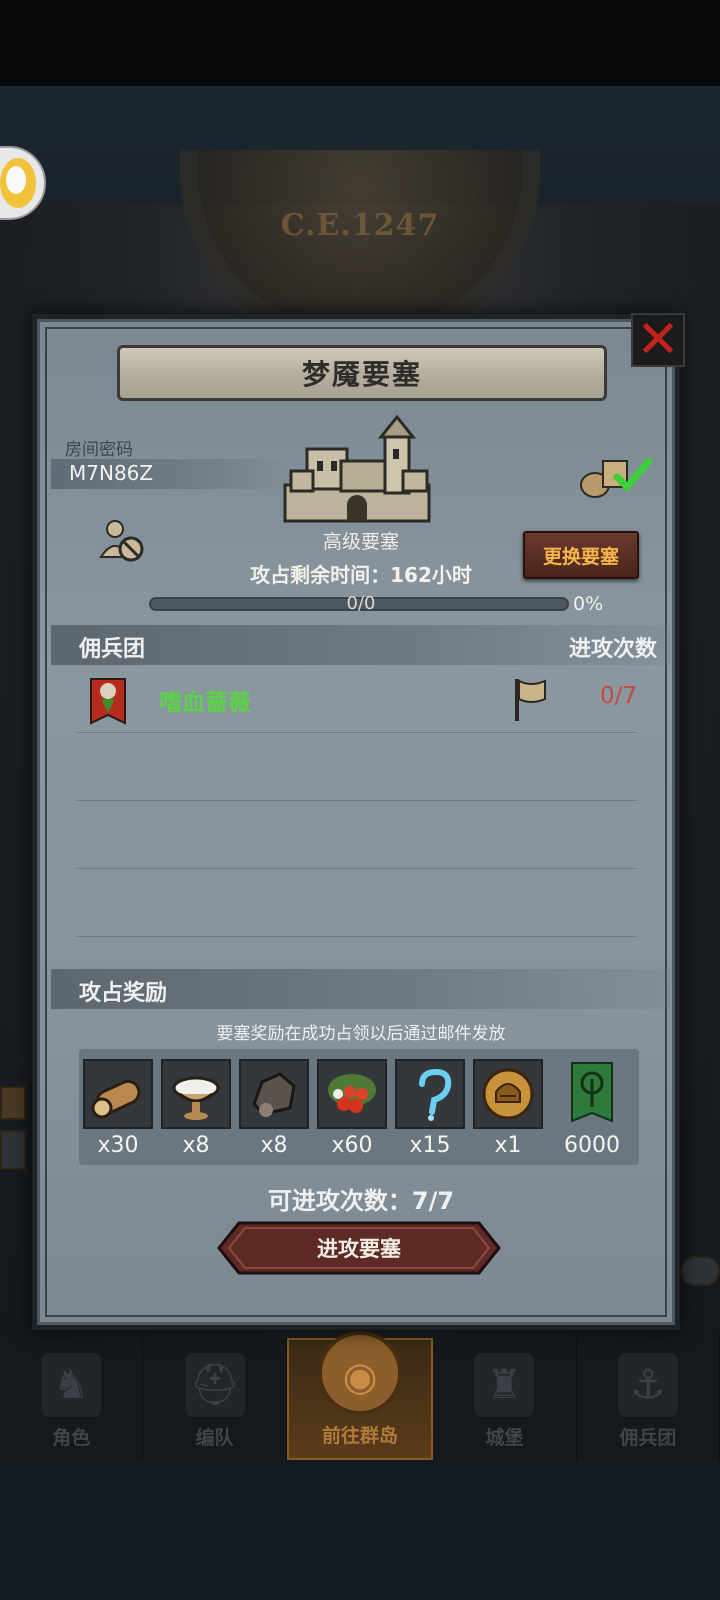  I want to click on side-tab-right, so click(700, 1271).